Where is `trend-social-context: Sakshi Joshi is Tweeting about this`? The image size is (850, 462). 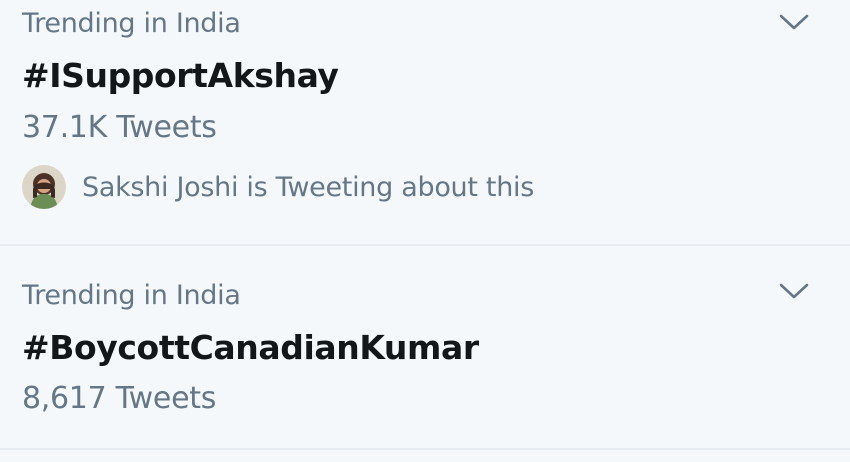
trend-social-context: Sakshi Joshi is Tweeting about this is located at coordinates (278, 187).